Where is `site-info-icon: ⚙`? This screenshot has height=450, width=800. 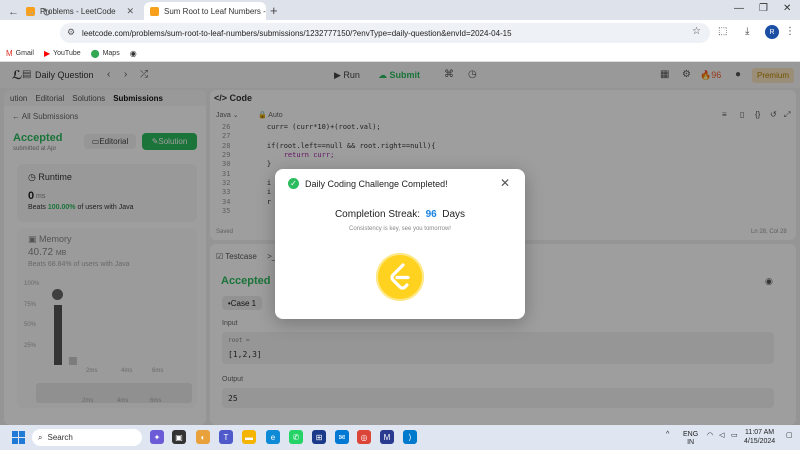 site-info-icon: ⚙ is located at coordinates (71, 32).